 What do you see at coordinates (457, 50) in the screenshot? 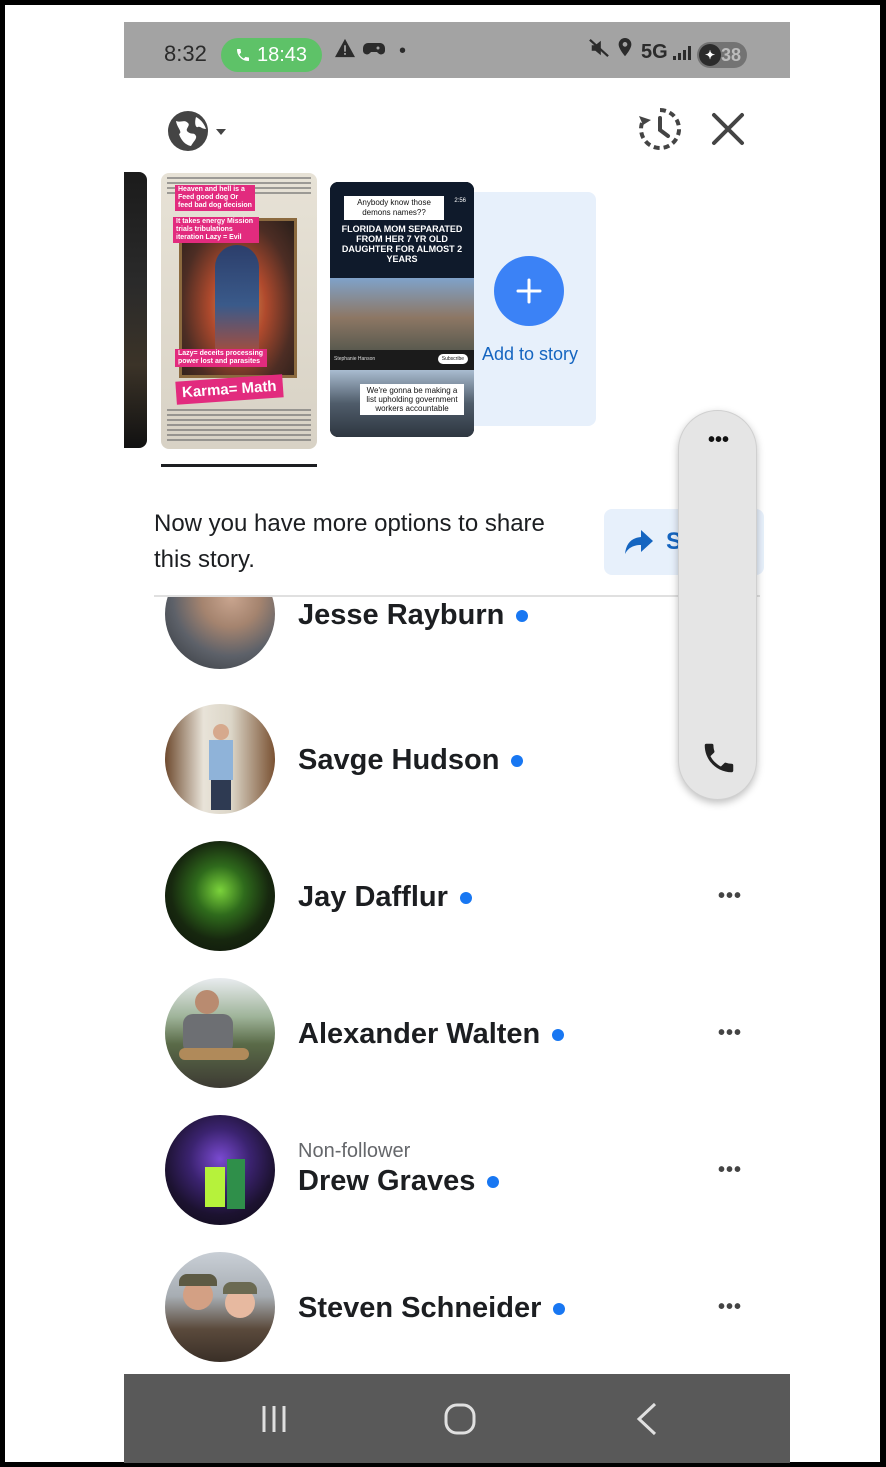
I see `status-bar: 8:32 18:43 • 5G ✦ 38` at bounding box center [457, 50].